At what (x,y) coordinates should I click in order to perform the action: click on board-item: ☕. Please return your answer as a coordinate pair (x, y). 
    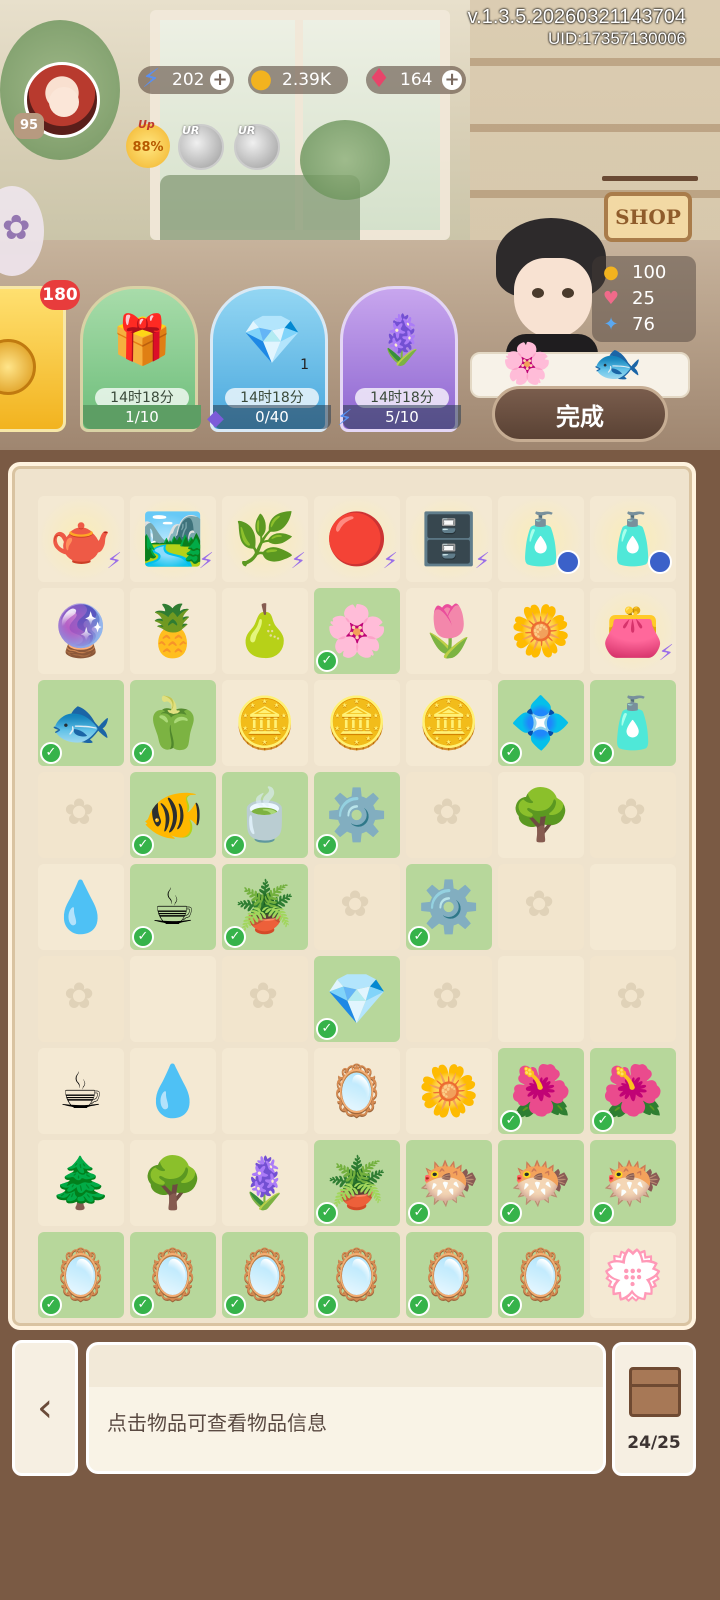
    Looking at the image, I should click on (81, 1091).